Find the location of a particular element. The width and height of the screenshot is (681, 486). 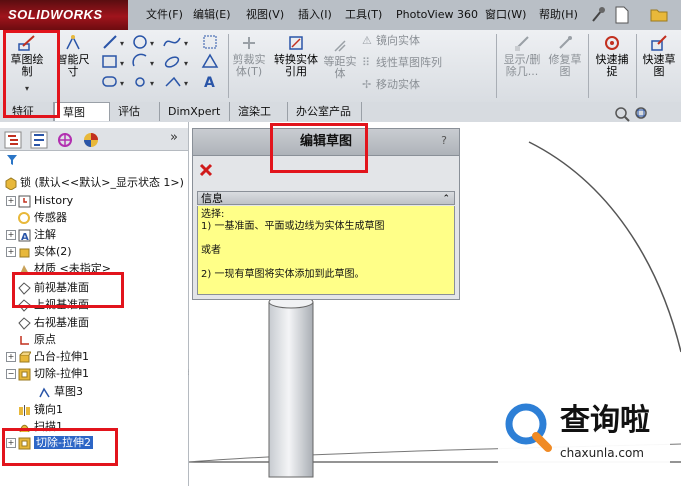

menu-insert: 插入(I) is located at coordinates (315, 15).